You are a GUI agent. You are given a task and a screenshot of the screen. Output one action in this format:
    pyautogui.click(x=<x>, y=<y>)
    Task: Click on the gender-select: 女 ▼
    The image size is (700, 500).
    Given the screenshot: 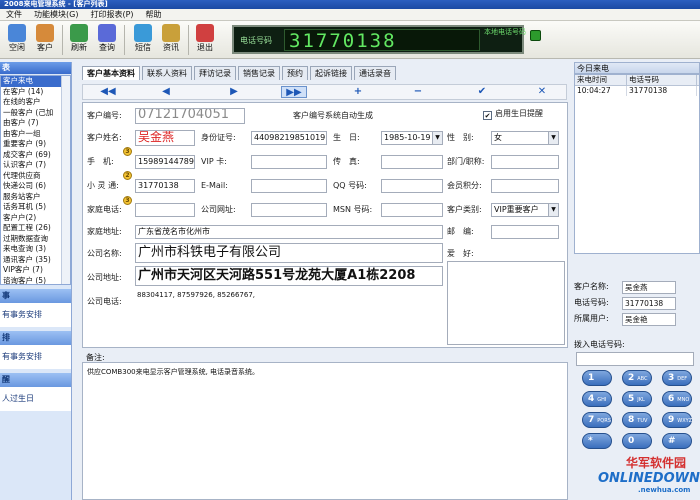 What is the action you would take?
    pyautogui.click(x=525, y=138)
    